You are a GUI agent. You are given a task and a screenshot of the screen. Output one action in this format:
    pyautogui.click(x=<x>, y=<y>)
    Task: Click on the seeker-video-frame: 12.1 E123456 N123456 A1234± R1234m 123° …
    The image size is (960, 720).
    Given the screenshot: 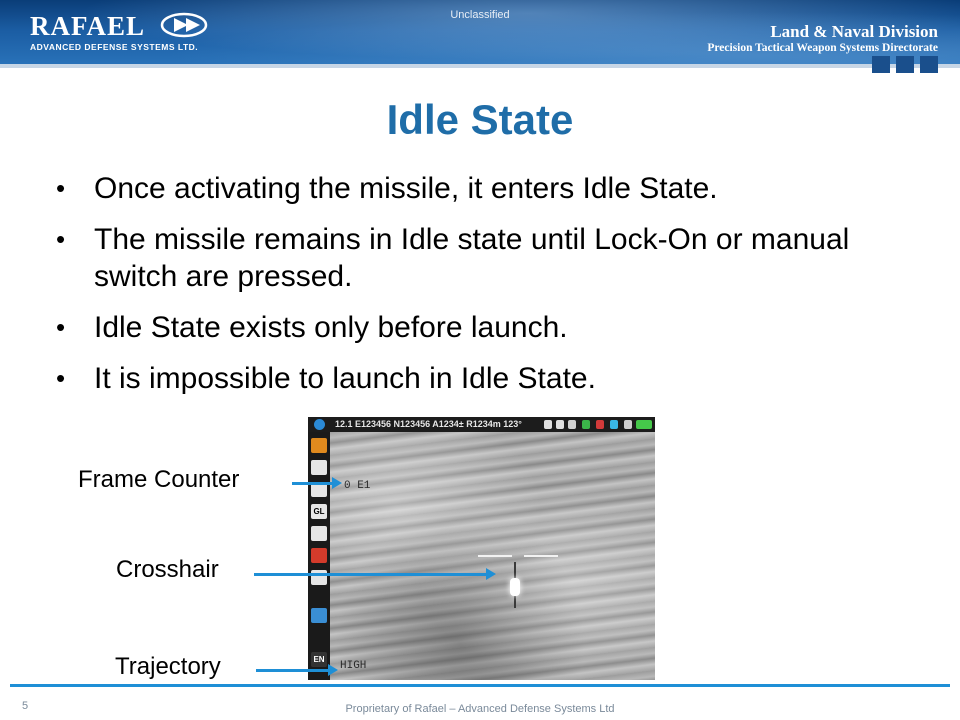 What is the action you would take?
    pyautogui.click(x=481, y=548)
    